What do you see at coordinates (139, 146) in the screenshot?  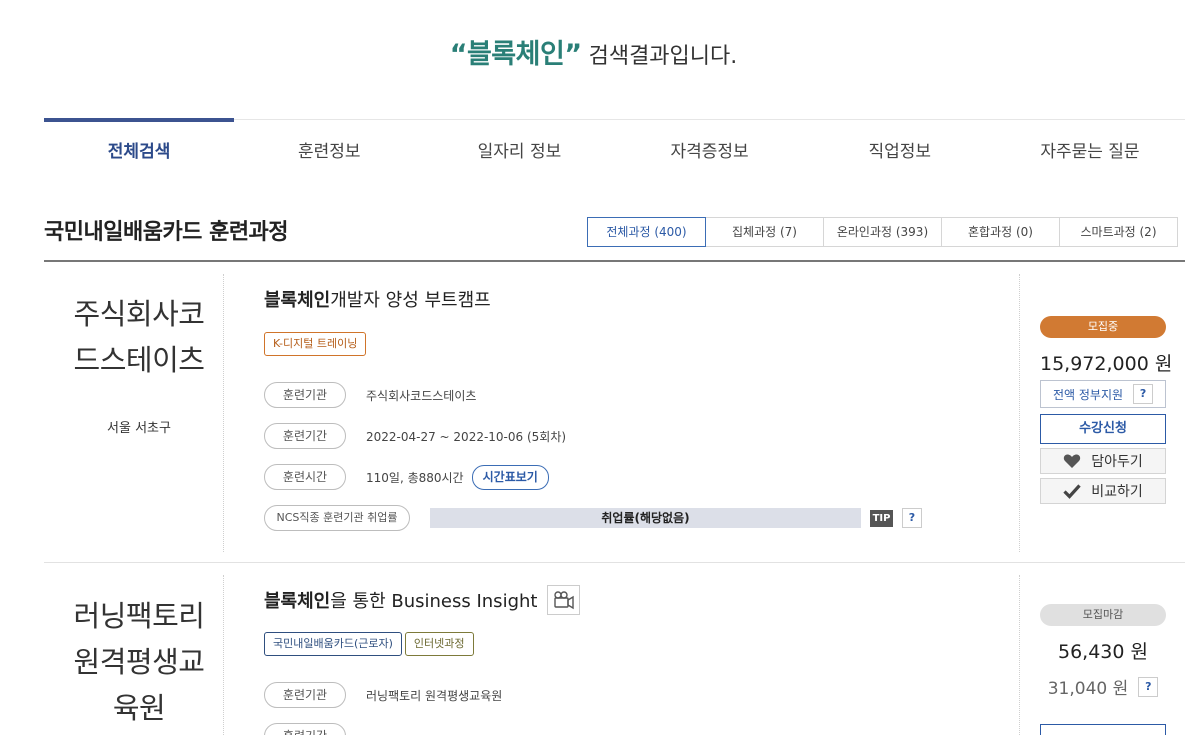 I see `tab-all-search: 전체검색` at bounding box center [139, 146].